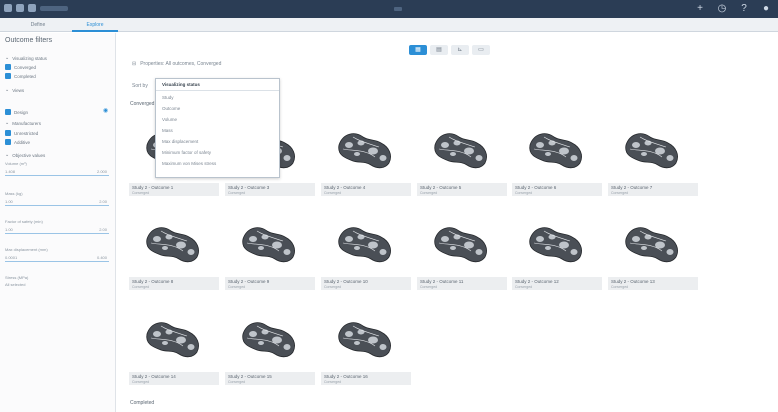  Describe the element at coordinates (366, 378) in the screenshot. I see `outcome-caption: Study 2 - Outcome 16 Converged` at that location.